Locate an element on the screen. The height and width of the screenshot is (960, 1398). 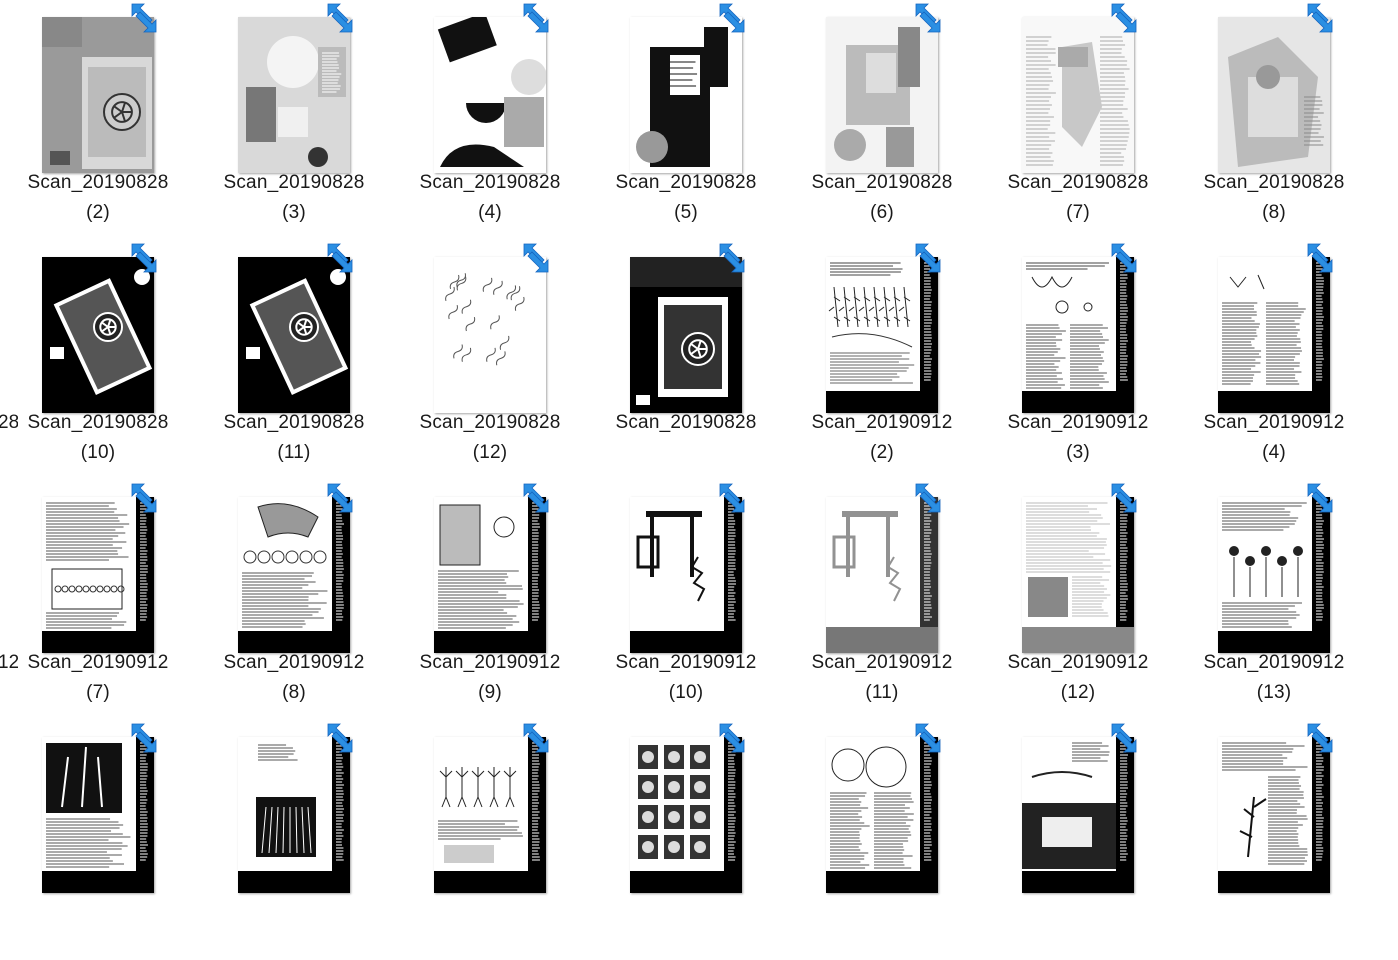
file-name: Scan_20190912 (4) is located at coordinates (1274, 438).